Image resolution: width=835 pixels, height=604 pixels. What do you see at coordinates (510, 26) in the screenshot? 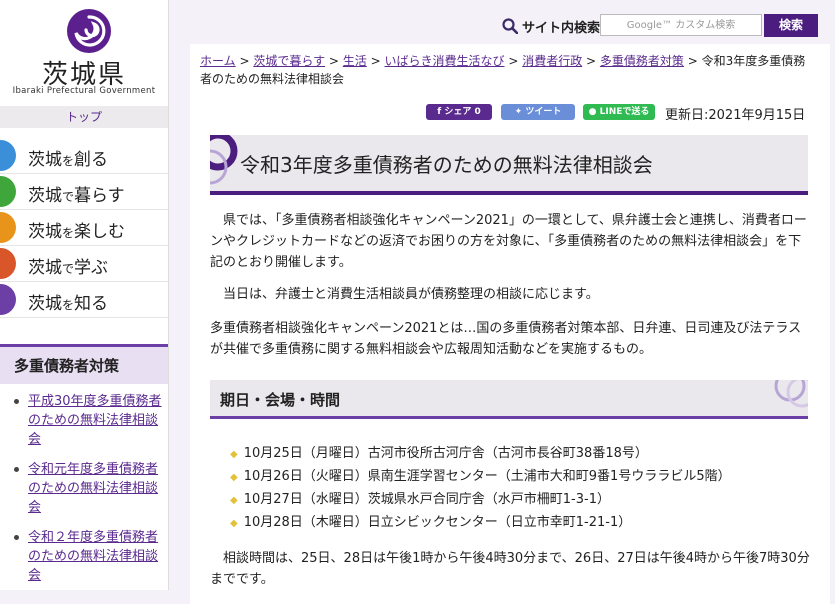
I see `search-icon` at bounding box center [510, 26].